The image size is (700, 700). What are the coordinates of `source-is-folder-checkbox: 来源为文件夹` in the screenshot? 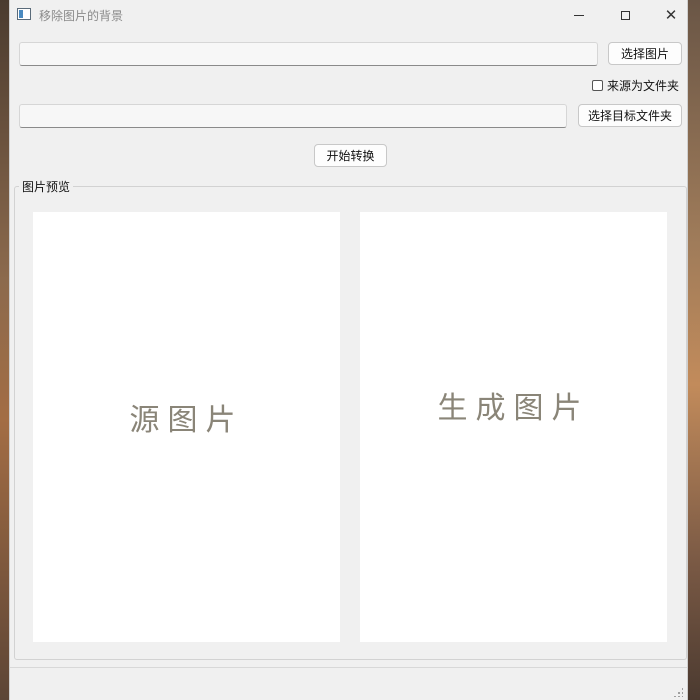 It's located at (635, 85).